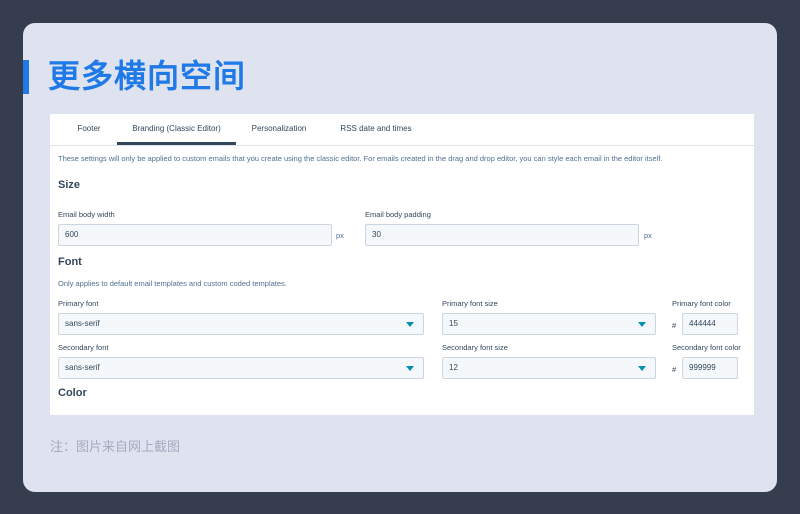 The height and width of the screenshot is (514, 800). What do you see at coordinates (453, 367) in the screenshot?
I see `secondary-font-size-value: 12` at bounding box center [453, 367].